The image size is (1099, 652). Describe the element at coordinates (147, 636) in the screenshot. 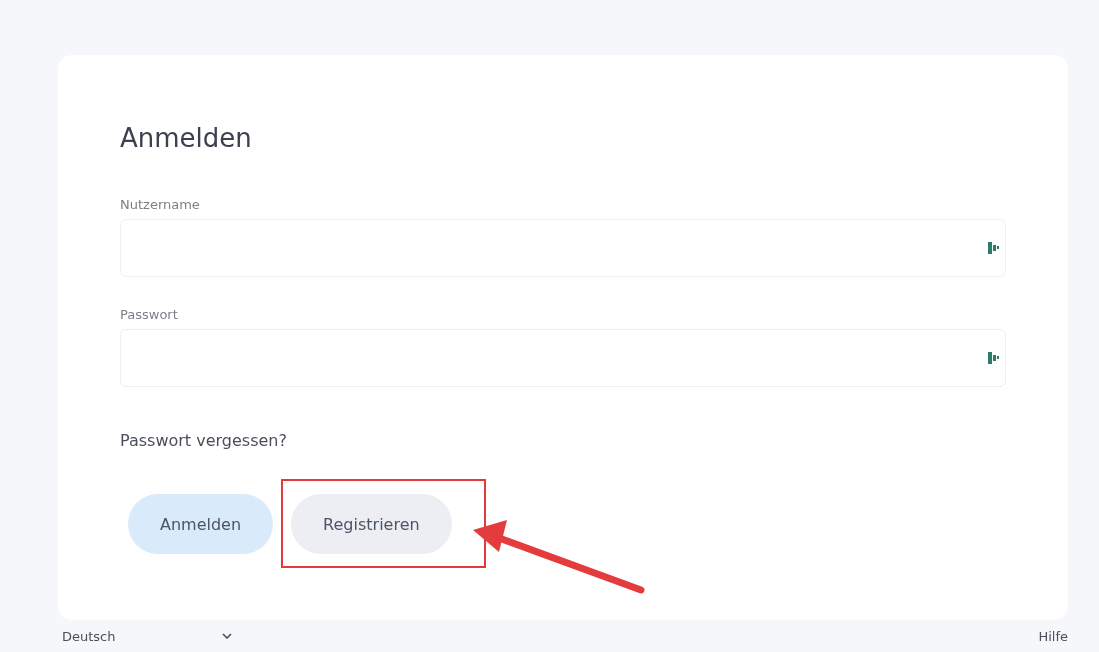

I see `language-select: Deutsch` at that location.